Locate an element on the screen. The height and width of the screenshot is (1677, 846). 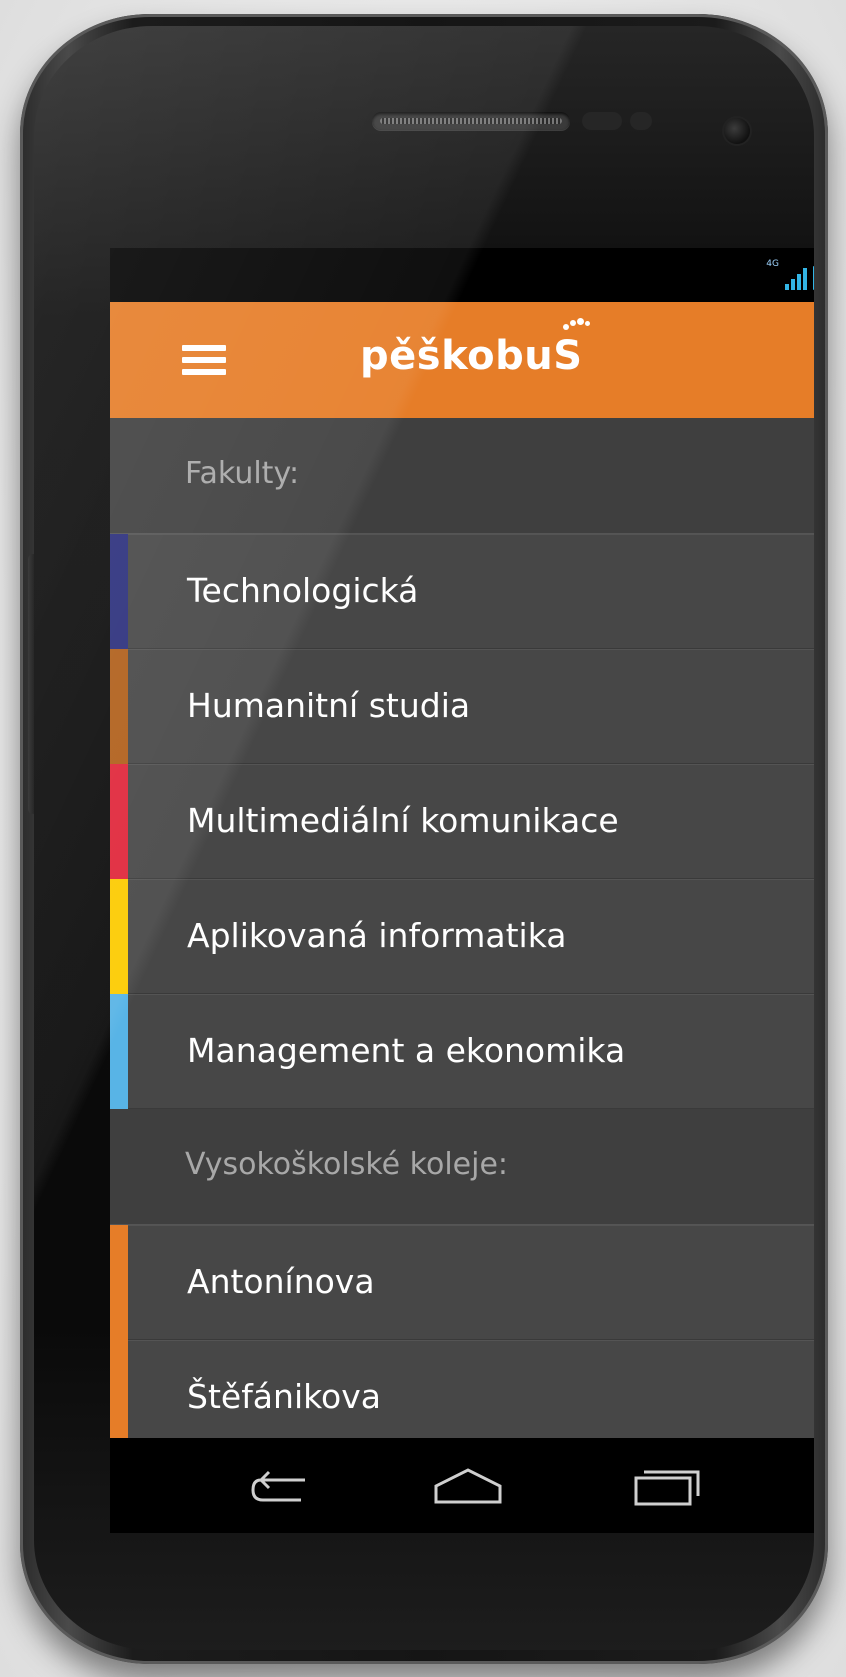
menu-item-label: Humanitní studia is located at coordinates (329, 705).